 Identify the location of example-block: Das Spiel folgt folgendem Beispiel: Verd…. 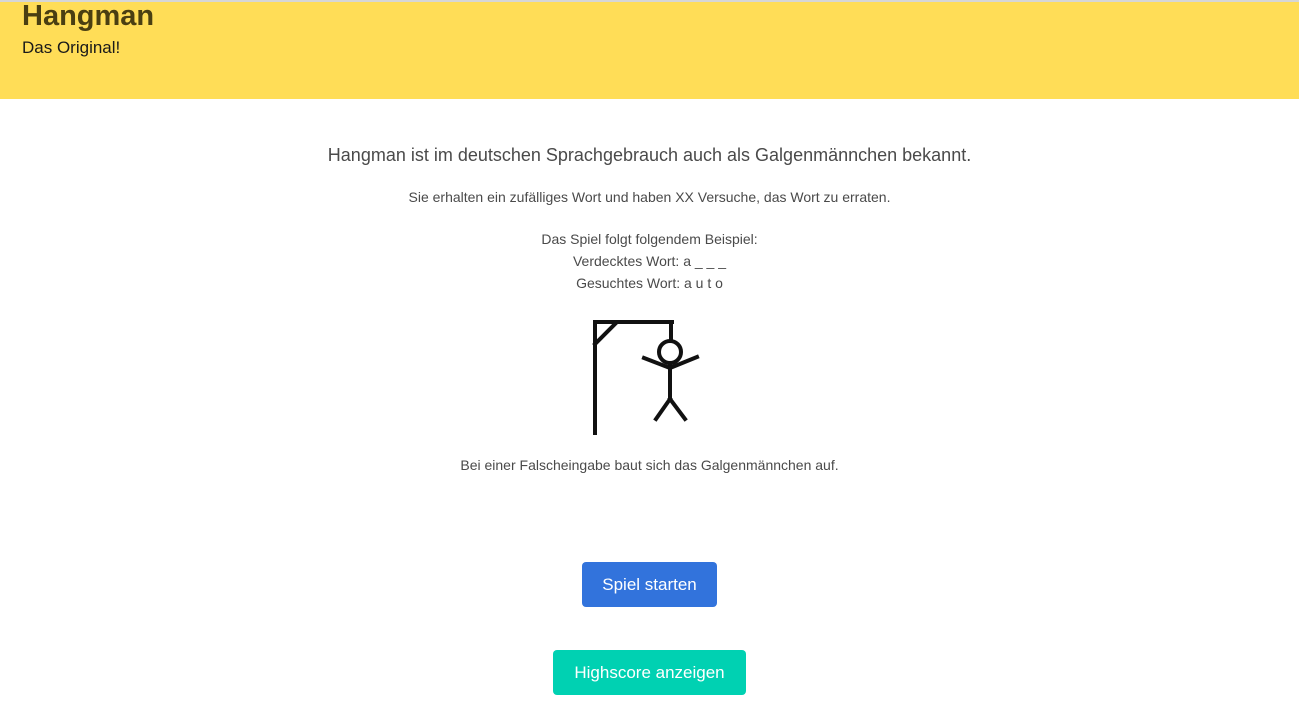
(649, 261).